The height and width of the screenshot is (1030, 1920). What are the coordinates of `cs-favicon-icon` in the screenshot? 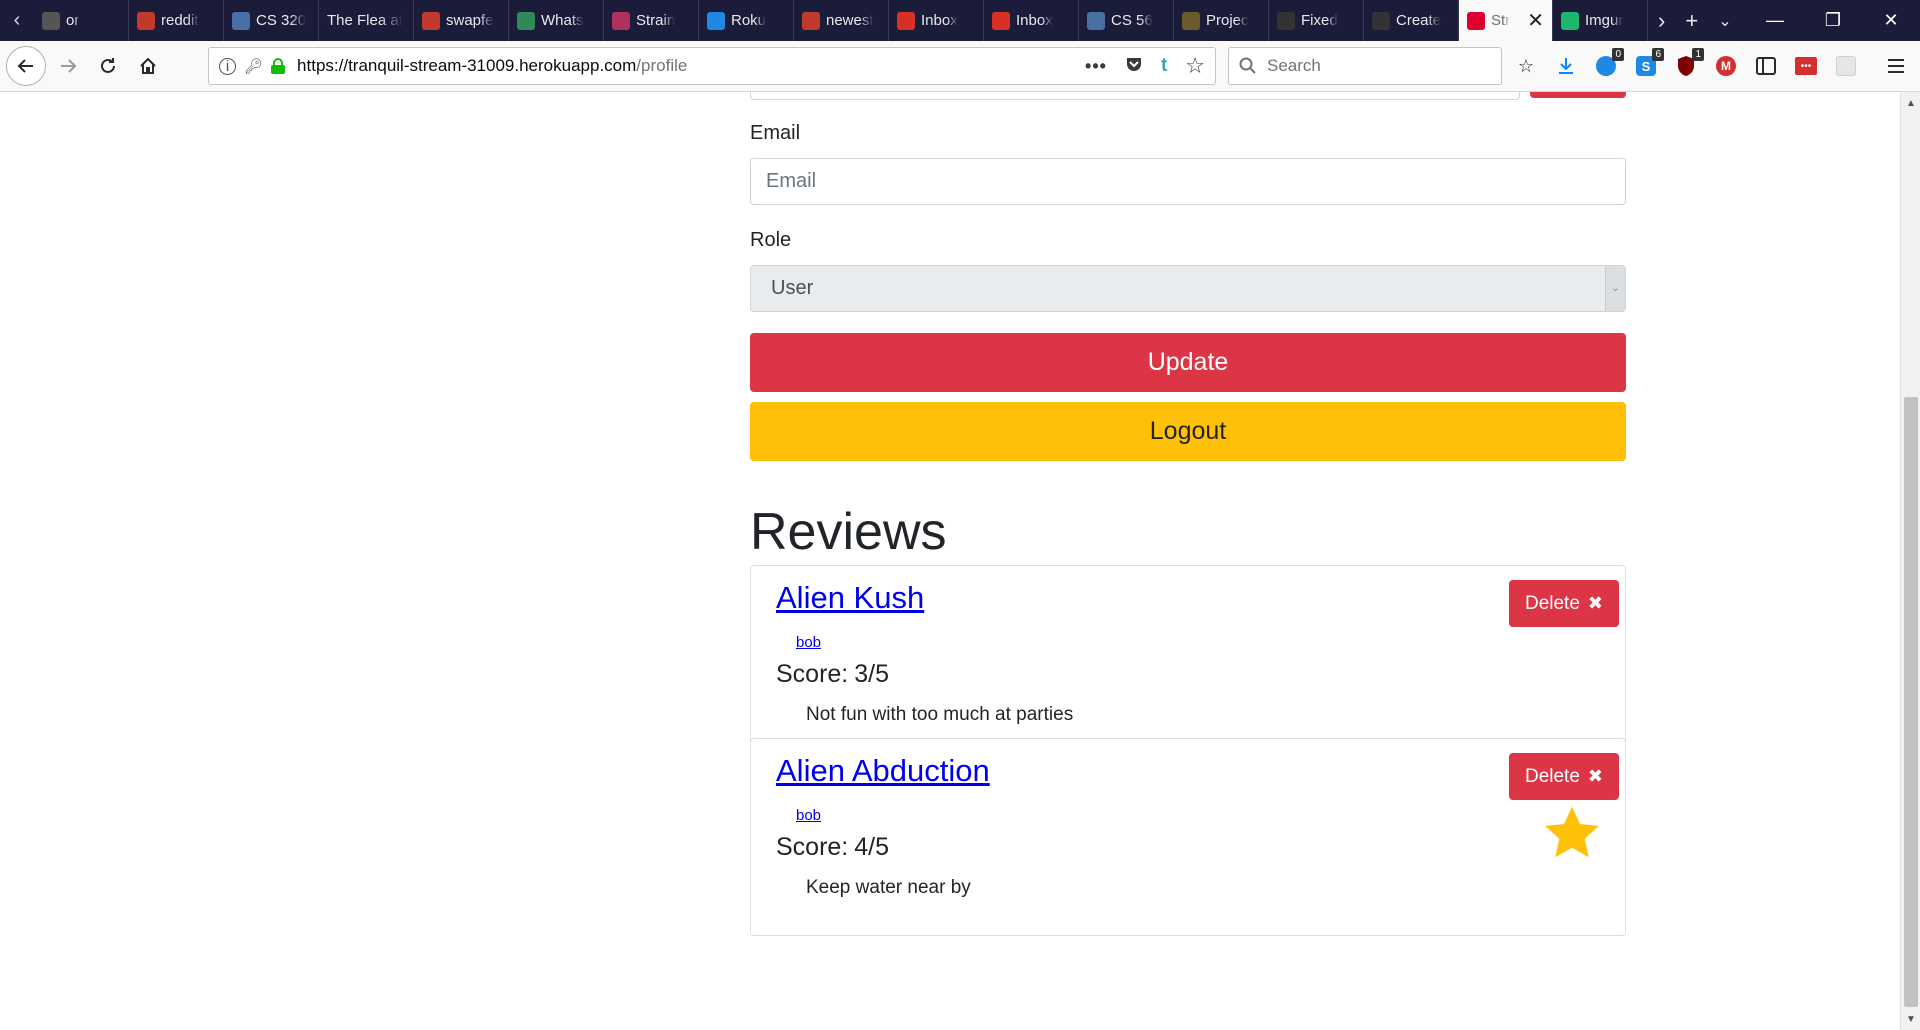 It's located at (241, 20).